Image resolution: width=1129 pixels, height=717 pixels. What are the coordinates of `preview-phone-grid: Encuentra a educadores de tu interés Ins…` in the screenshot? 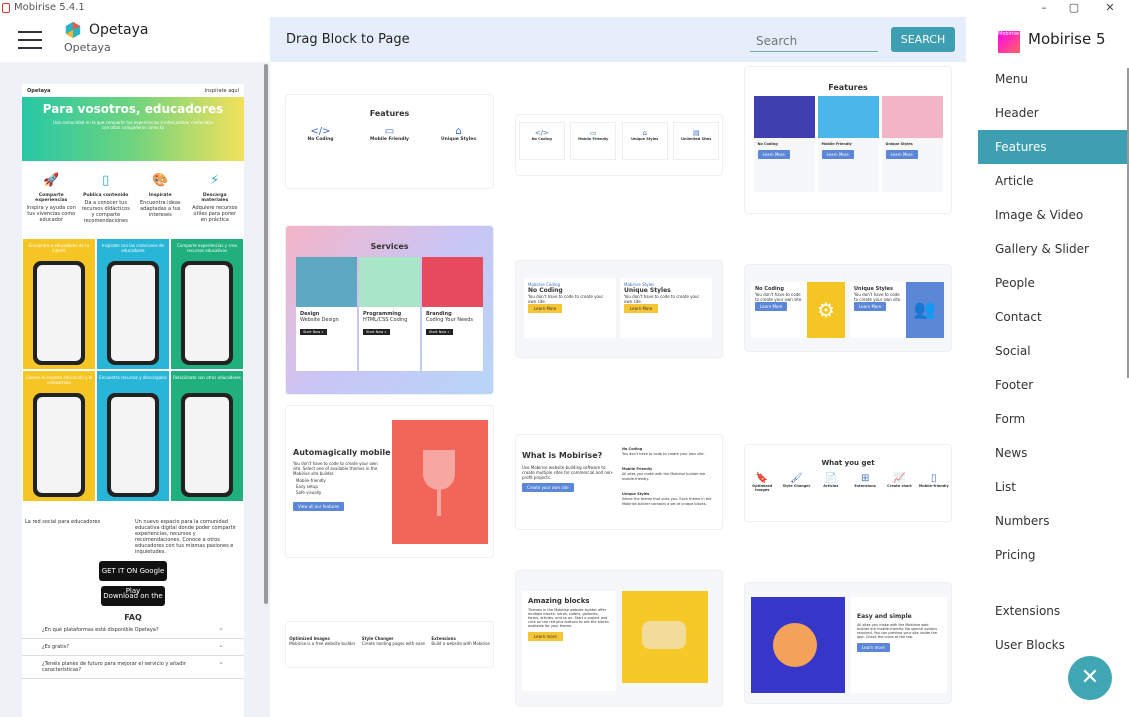 It's located at (133, 370).